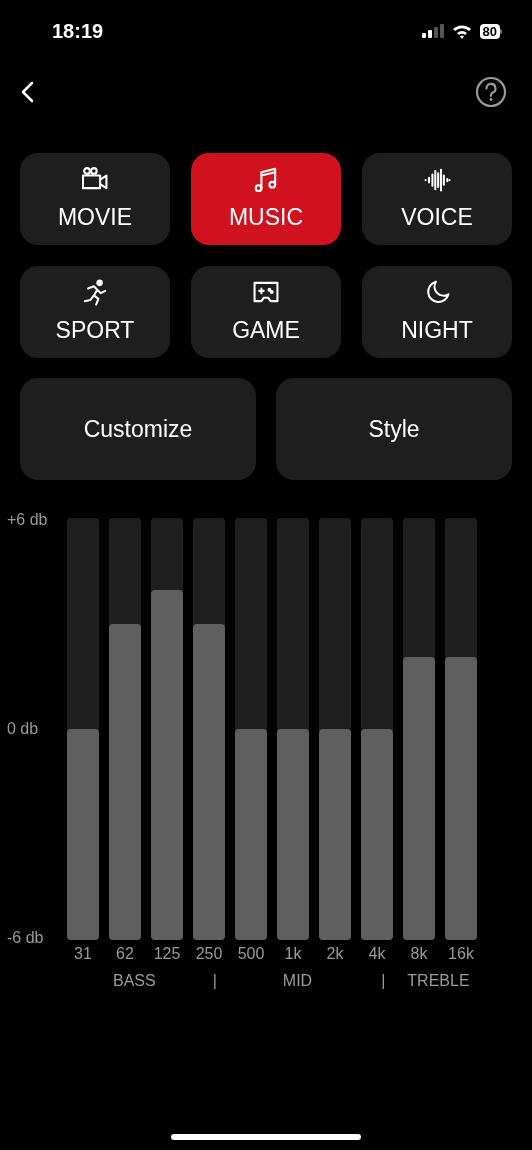  Describe the element at coordinates (95, 199) in the screenshot. I see `mode-button: MOVIE` at that location.